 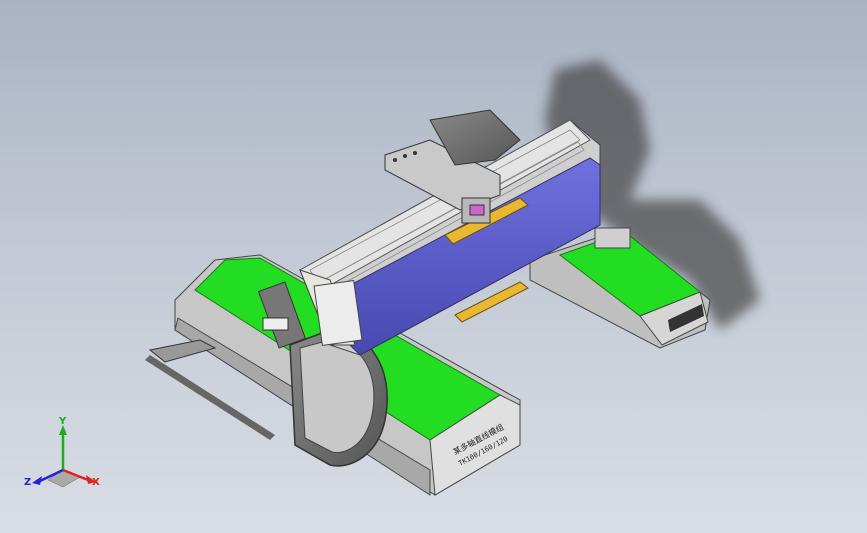 What do you see at coordinates (37, 480) in the screenshot?
I see `z-axis-arrow` at bounding box center [37, 480].